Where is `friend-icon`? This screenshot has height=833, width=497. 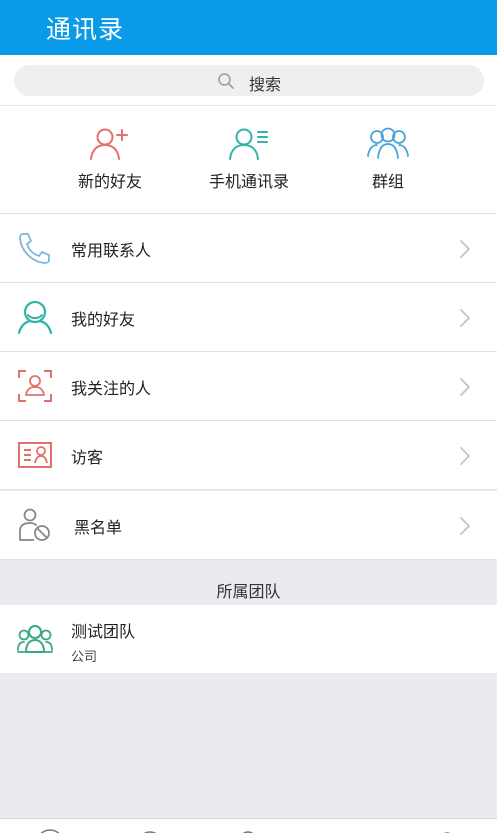 friend-icon is located at coordinates (35, 317).